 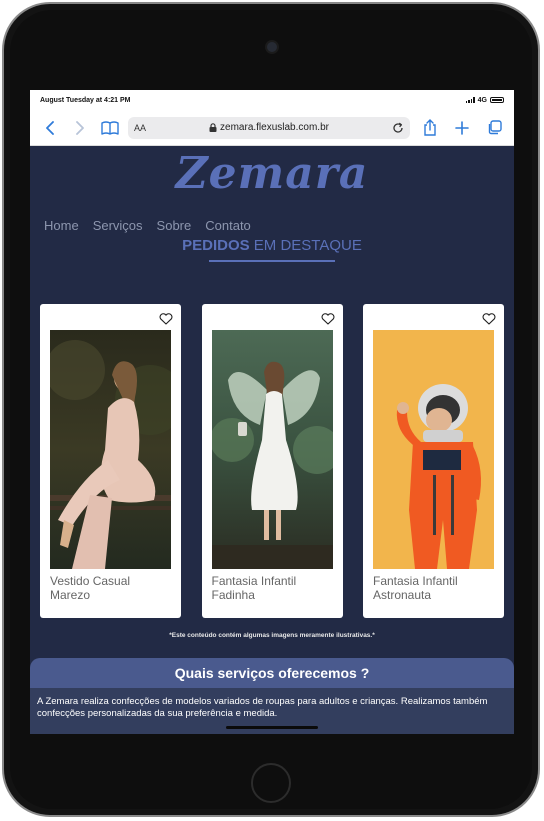 I want to click on bookmarks-icon, so click(x=110, y=128).